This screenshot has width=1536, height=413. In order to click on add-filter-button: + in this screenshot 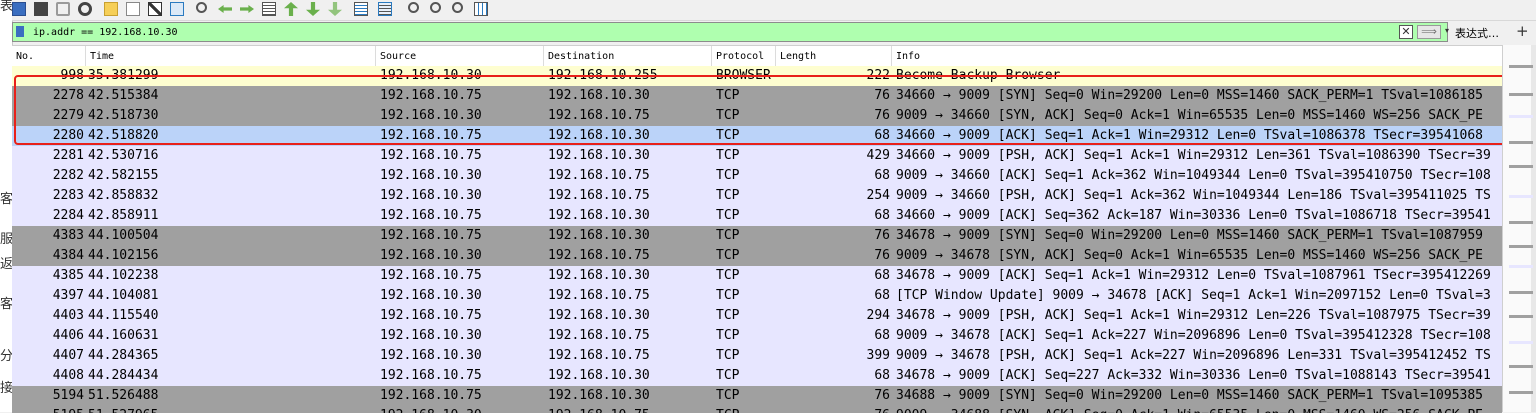, I will do `click(1522, 31)`.